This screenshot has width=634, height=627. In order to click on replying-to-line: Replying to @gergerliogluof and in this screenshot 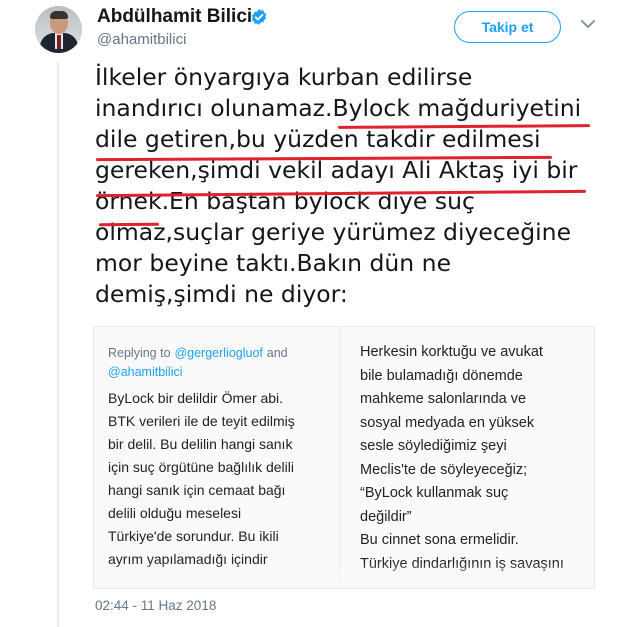, I will do `click(201, 352)`.